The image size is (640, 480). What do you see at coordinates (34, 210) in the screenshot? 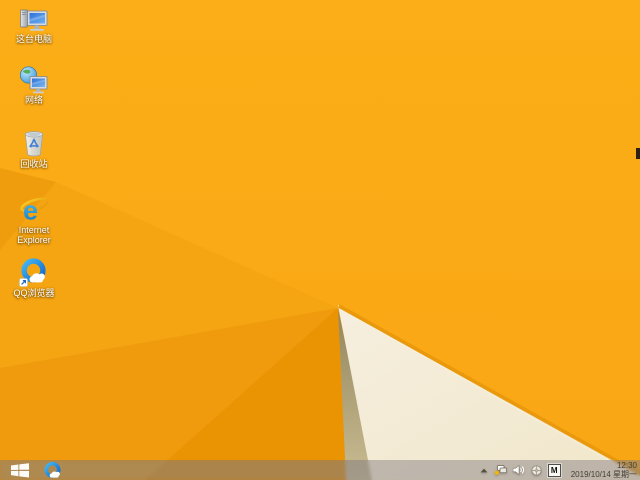
I see `internet-explorer-icon: e` at bounding box center [34, 210].